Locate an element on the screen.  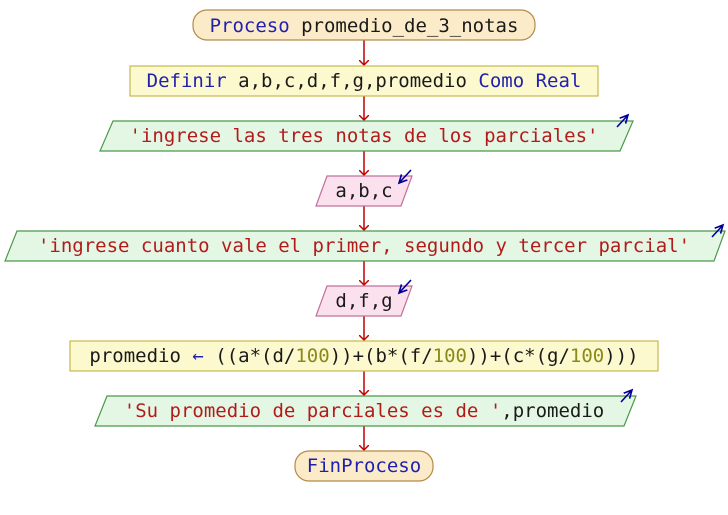
assign-arrow-icon: ← is located at coordinates (197, 356).